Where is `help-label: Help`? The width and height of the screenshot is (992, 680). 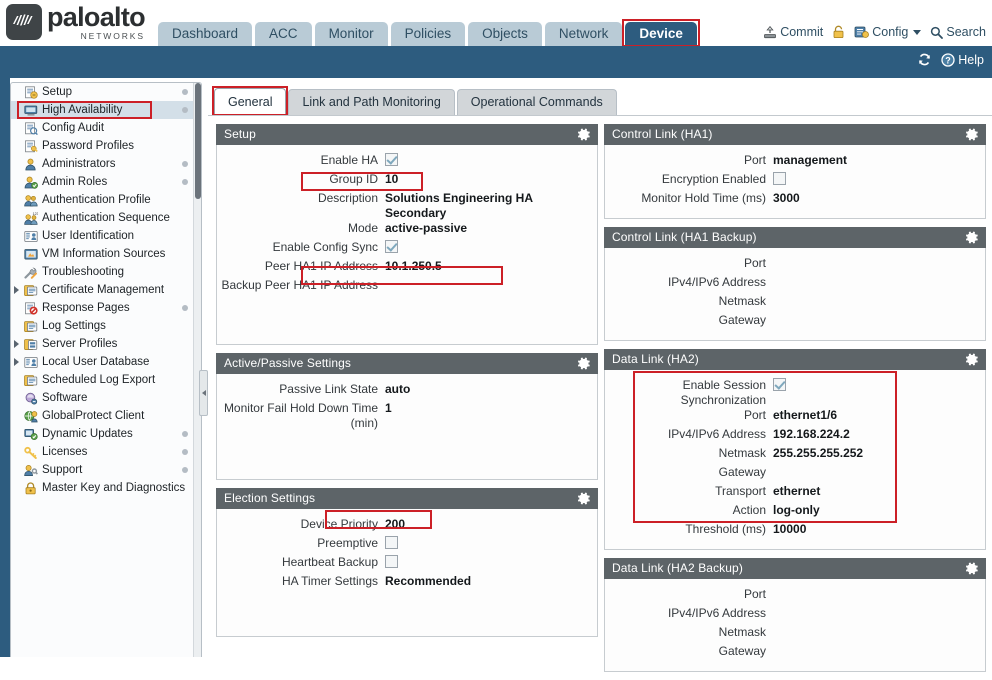 help-label: Help is located at coordinates (971, 59).